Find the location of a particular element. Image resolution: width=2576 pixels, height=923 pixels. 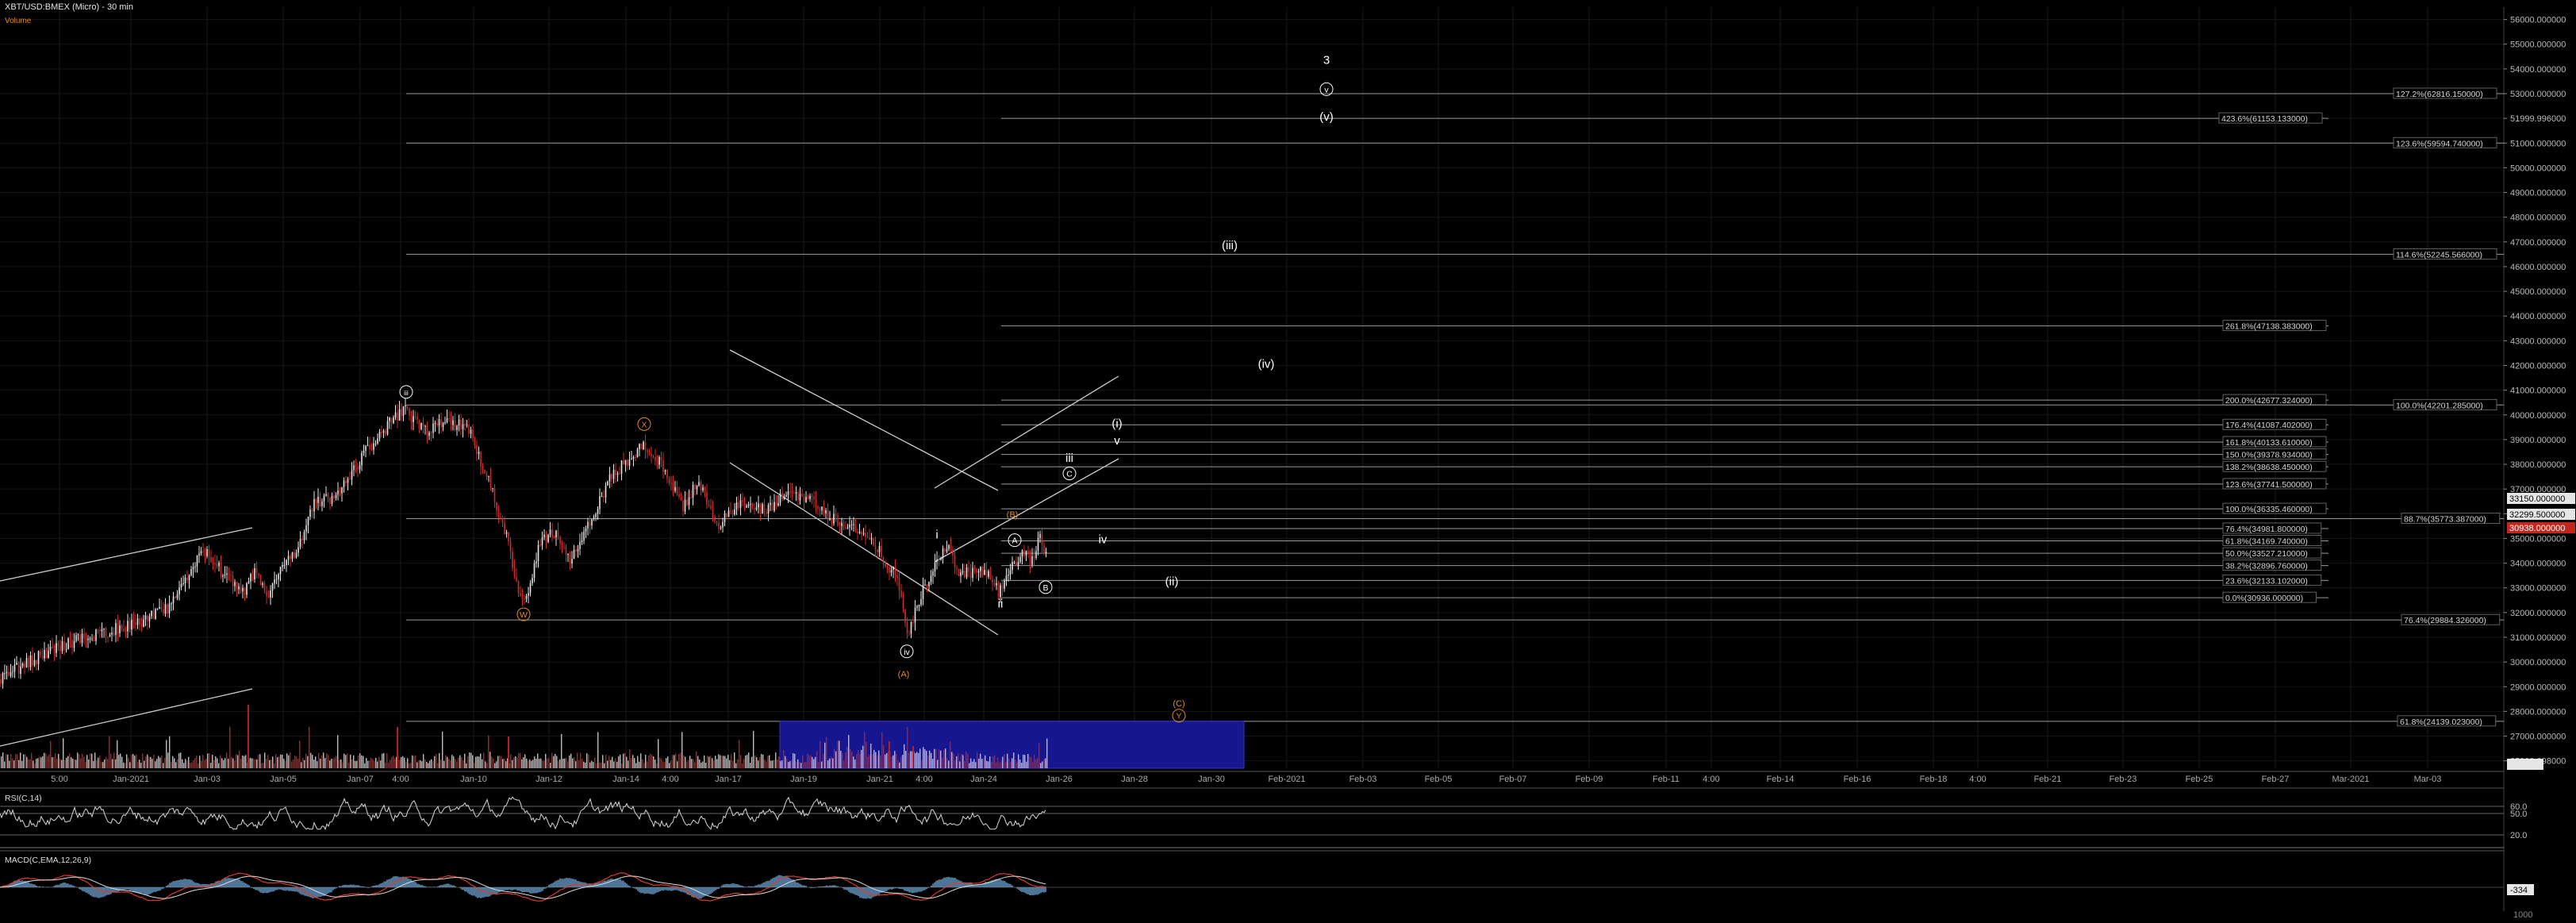

price-tick-label: 31000.000000 is located at coordinates (2538, 638).